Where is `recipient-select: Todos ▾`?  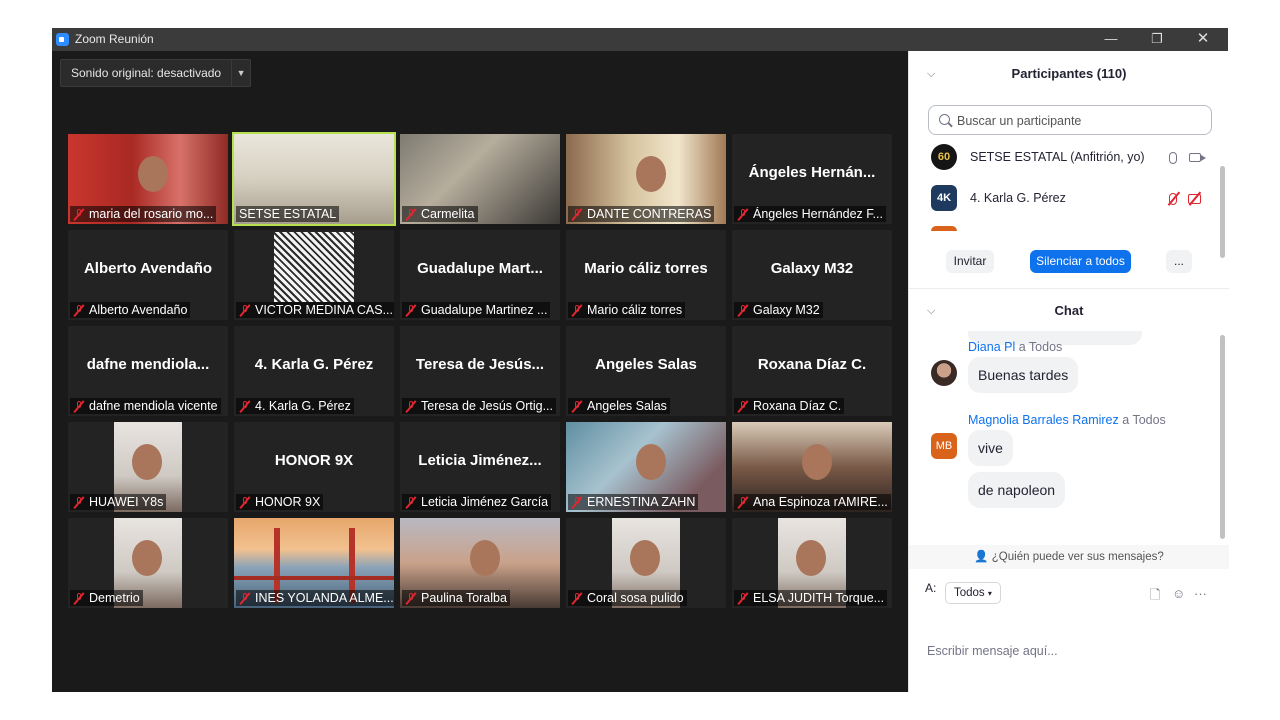 recipient-select: Todos ▾ is located at coordinates (973, 593).